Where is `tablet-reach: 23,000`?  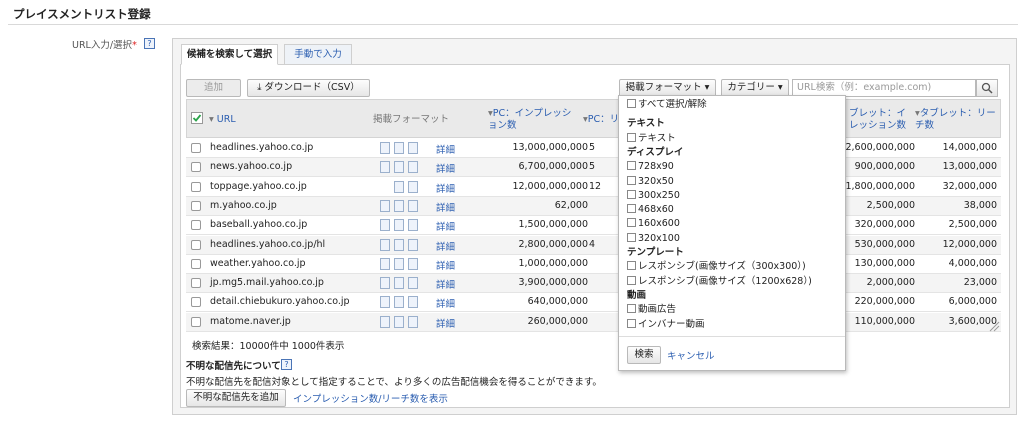
tablet-reach: 23,000 is located at coordinates (980, 283).